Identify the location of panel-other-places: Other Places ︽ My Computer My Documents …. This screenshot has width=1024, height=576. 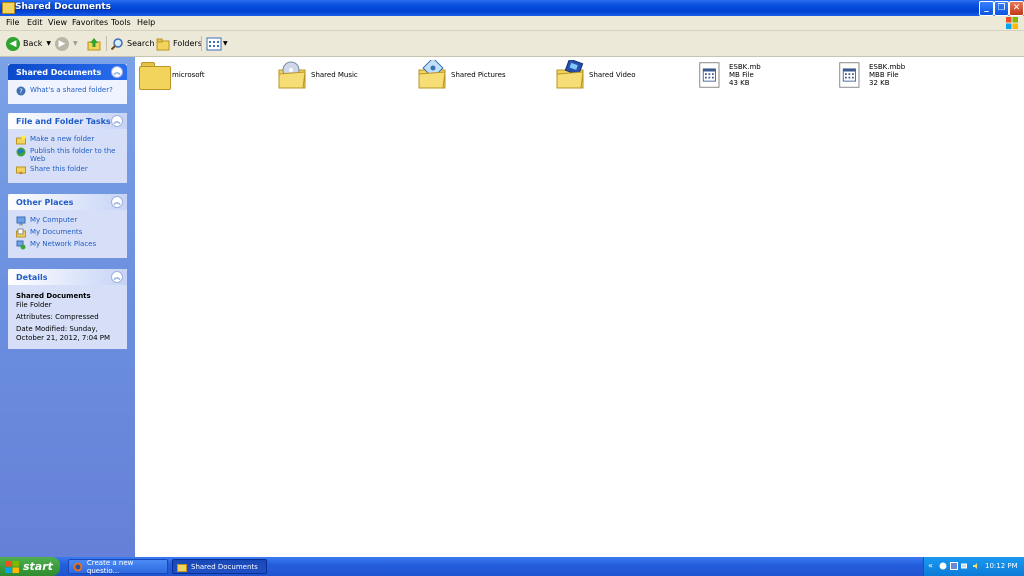
(67, 226).